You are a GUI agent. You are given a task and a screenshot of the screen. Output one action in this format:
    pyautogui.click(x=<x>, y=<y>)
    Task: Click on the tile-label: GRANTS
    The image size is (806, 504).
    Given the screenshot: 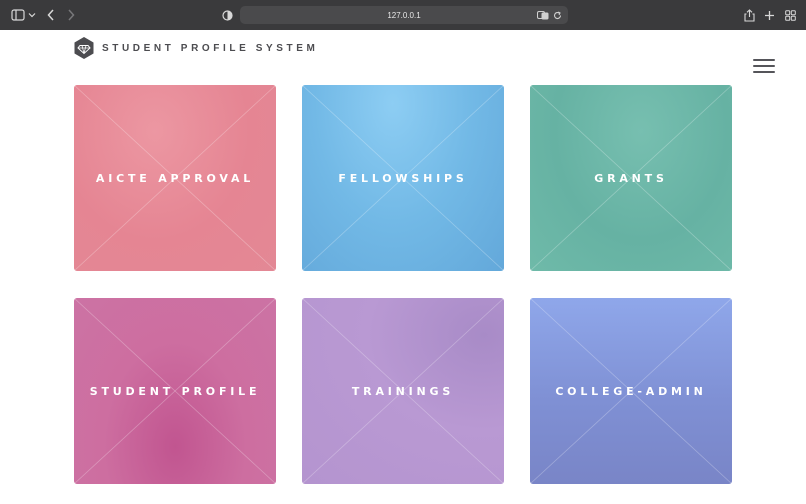 What is the action you would take?
    pyautogui.click(x=631, y=178)
    